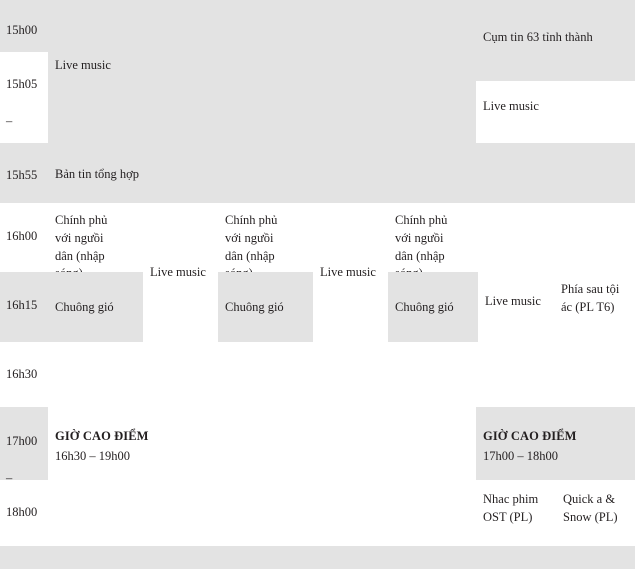 The height and width of the screenshot is (569, 635). What do you see at coordinates (22, 440) in the screenshot?
I see `time-start: 17h00` at bounding box center [22, 440].